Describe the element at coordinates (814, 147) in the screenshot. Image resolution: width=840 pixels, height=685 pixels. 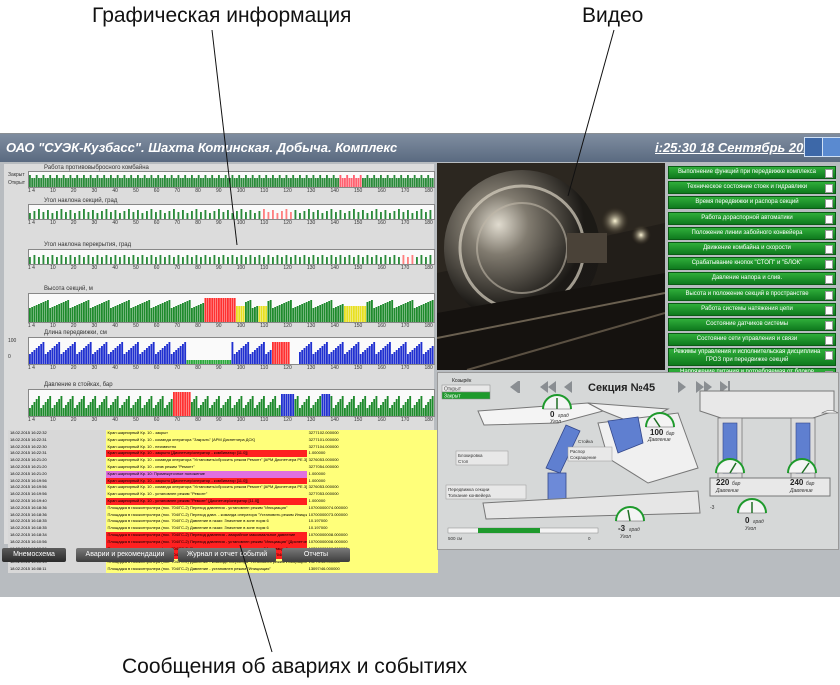
I see `window-icon` at that location.